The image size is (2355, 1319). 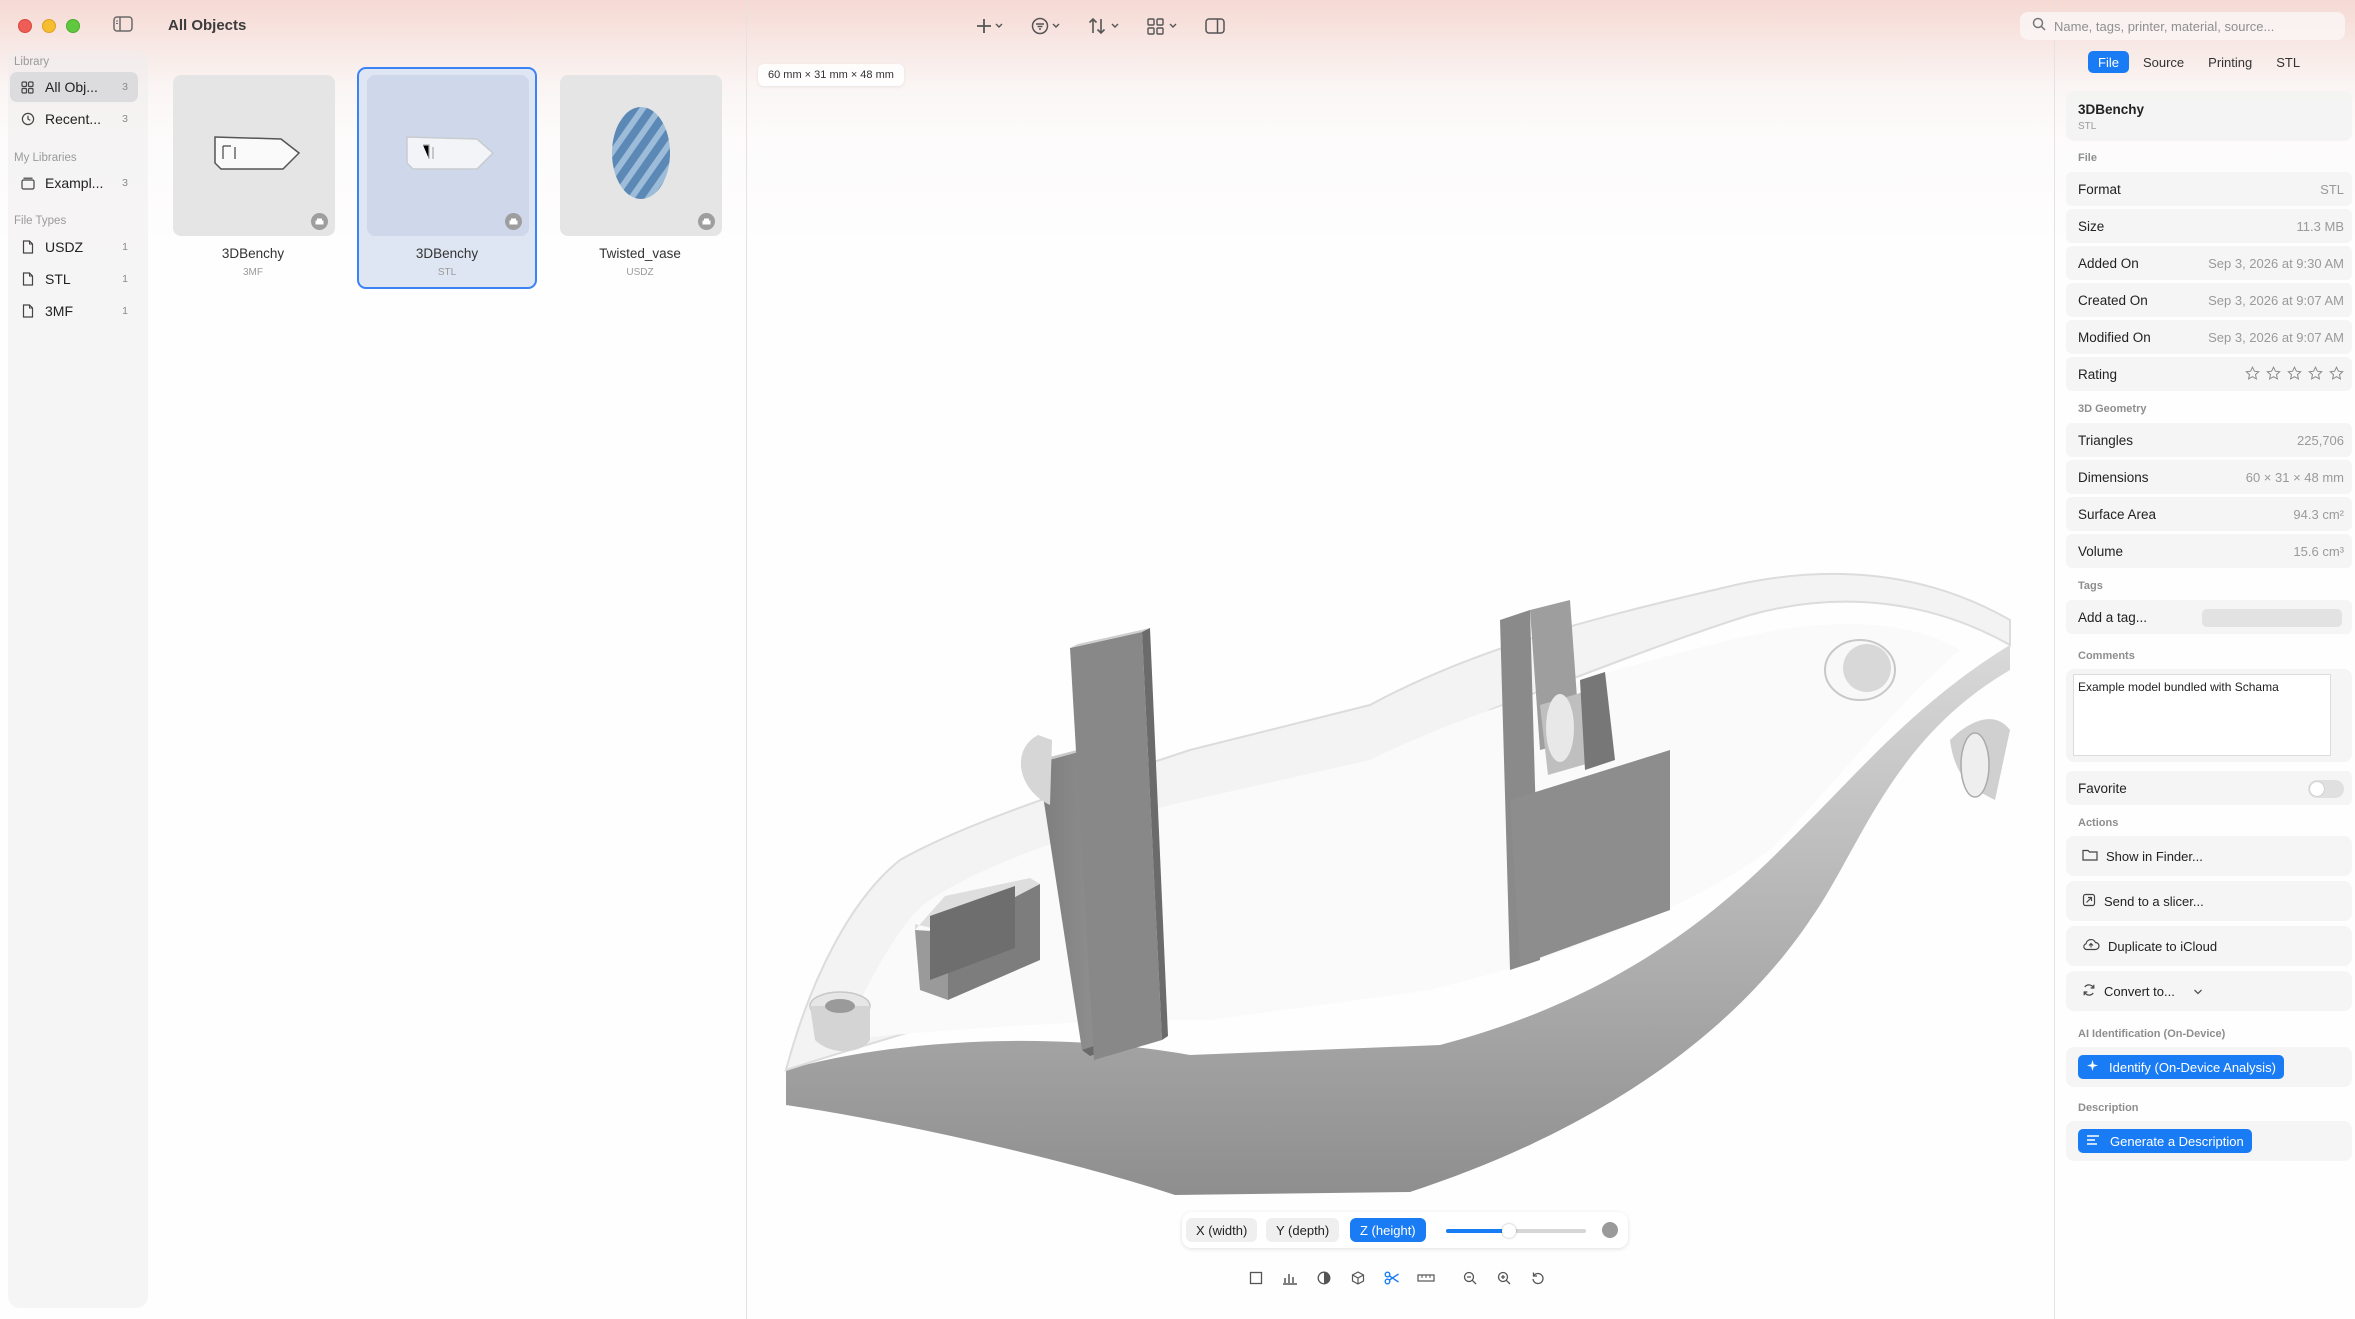 I want to click on grid-item-twisted-vase: Twisted_vase USDZ, so click(x=640, y=178).